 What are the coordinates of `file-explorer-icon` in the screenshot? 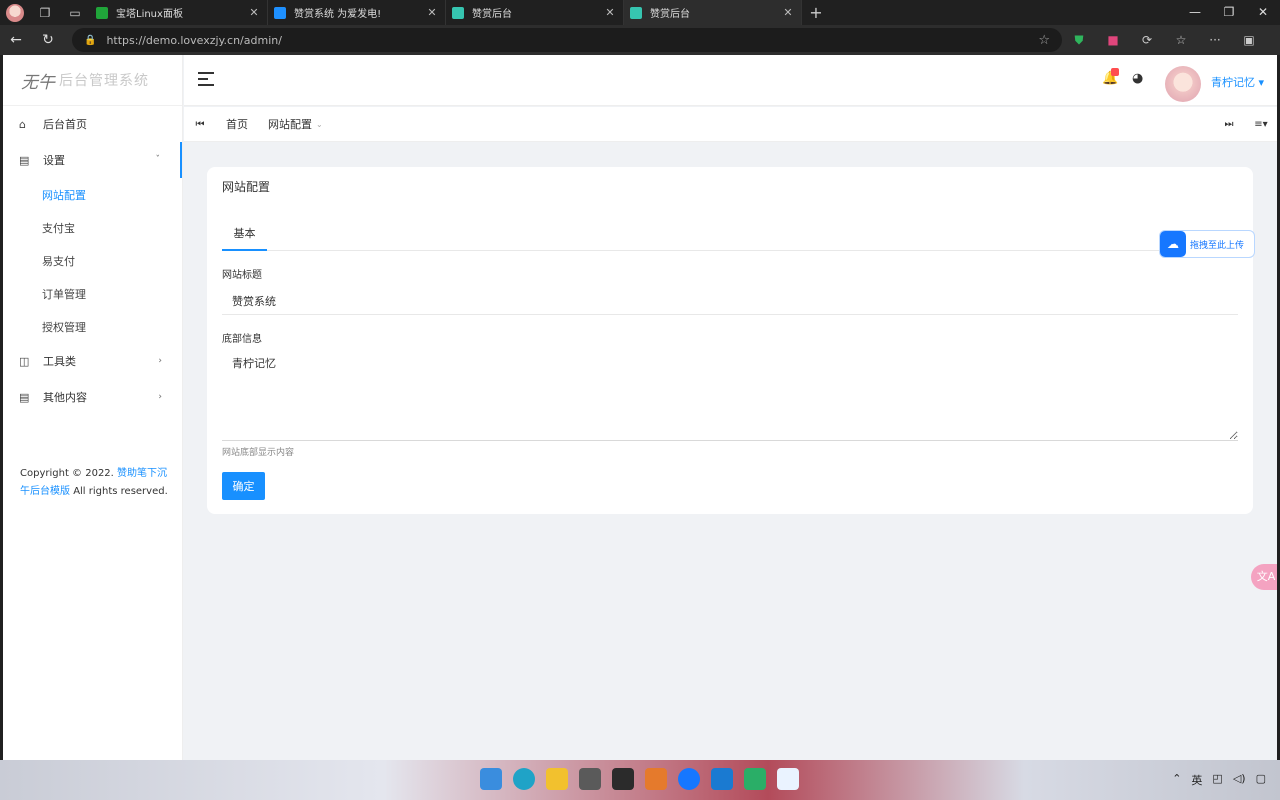 It's located at (557, 779).